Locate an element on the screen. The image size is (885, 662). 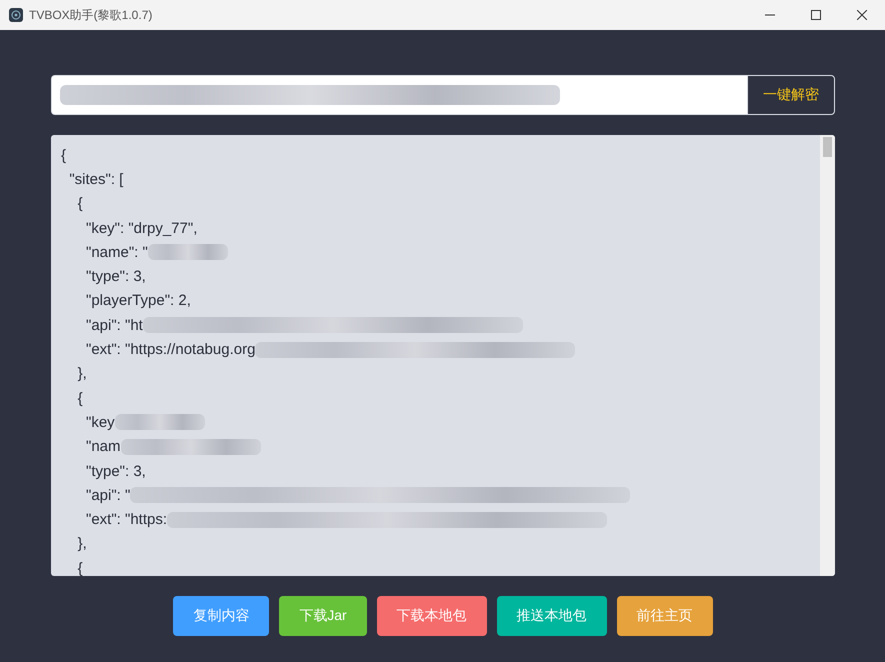
close-icon is located at coordinates (862, 15).